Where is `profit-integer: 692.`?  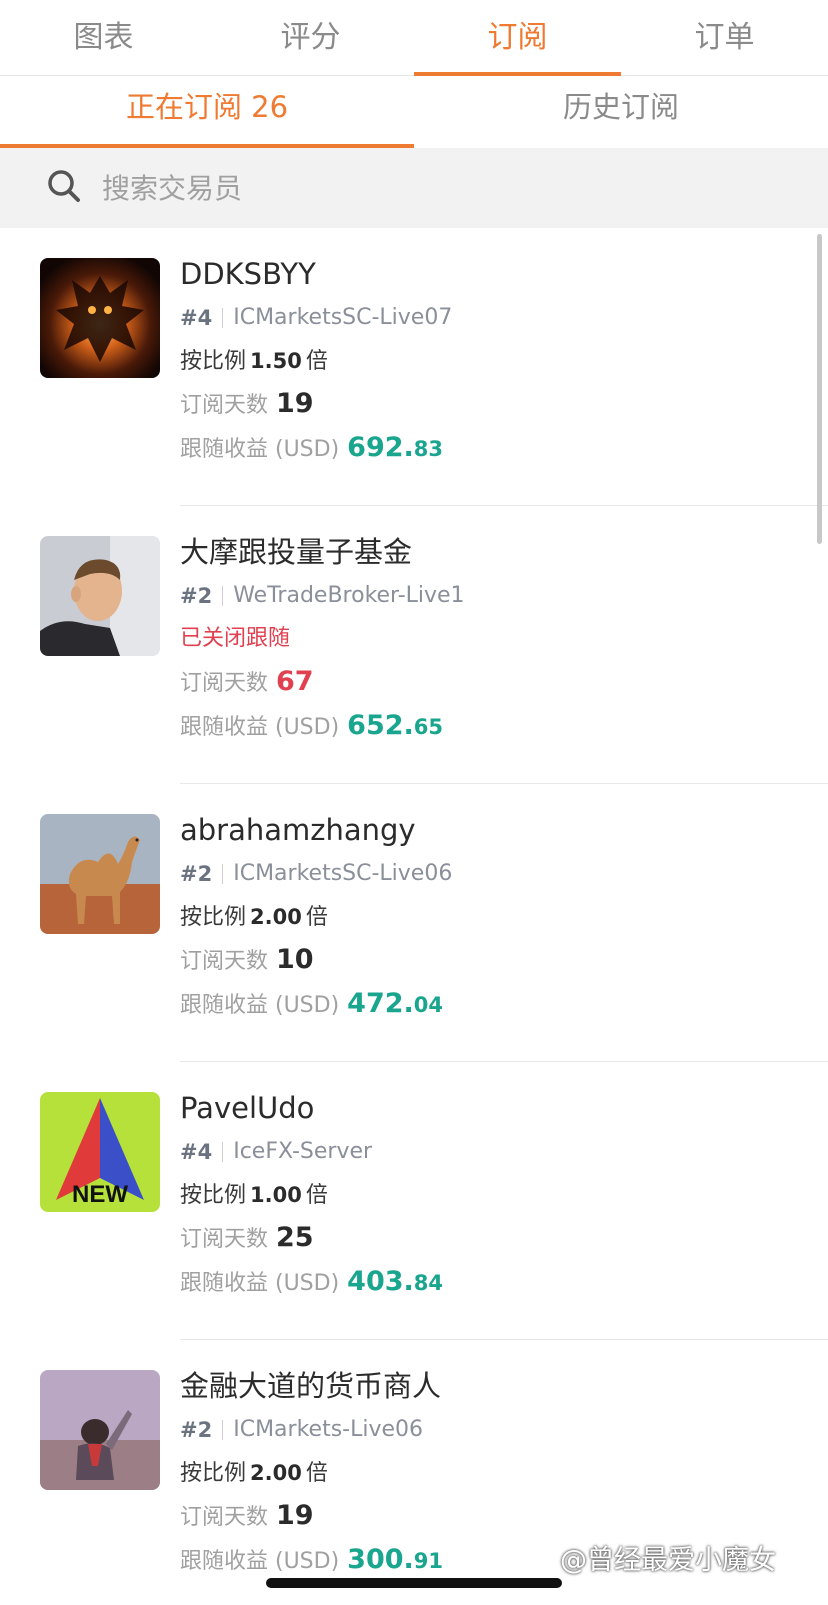
profit-integer: 692. is located at coordinates (380, 447).